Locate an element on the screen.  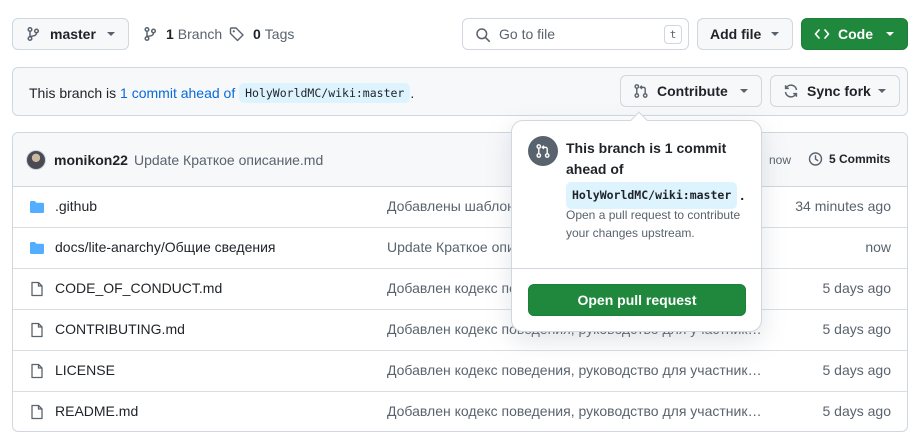
add-file-label: Add file is located at coordinates (736, 34).